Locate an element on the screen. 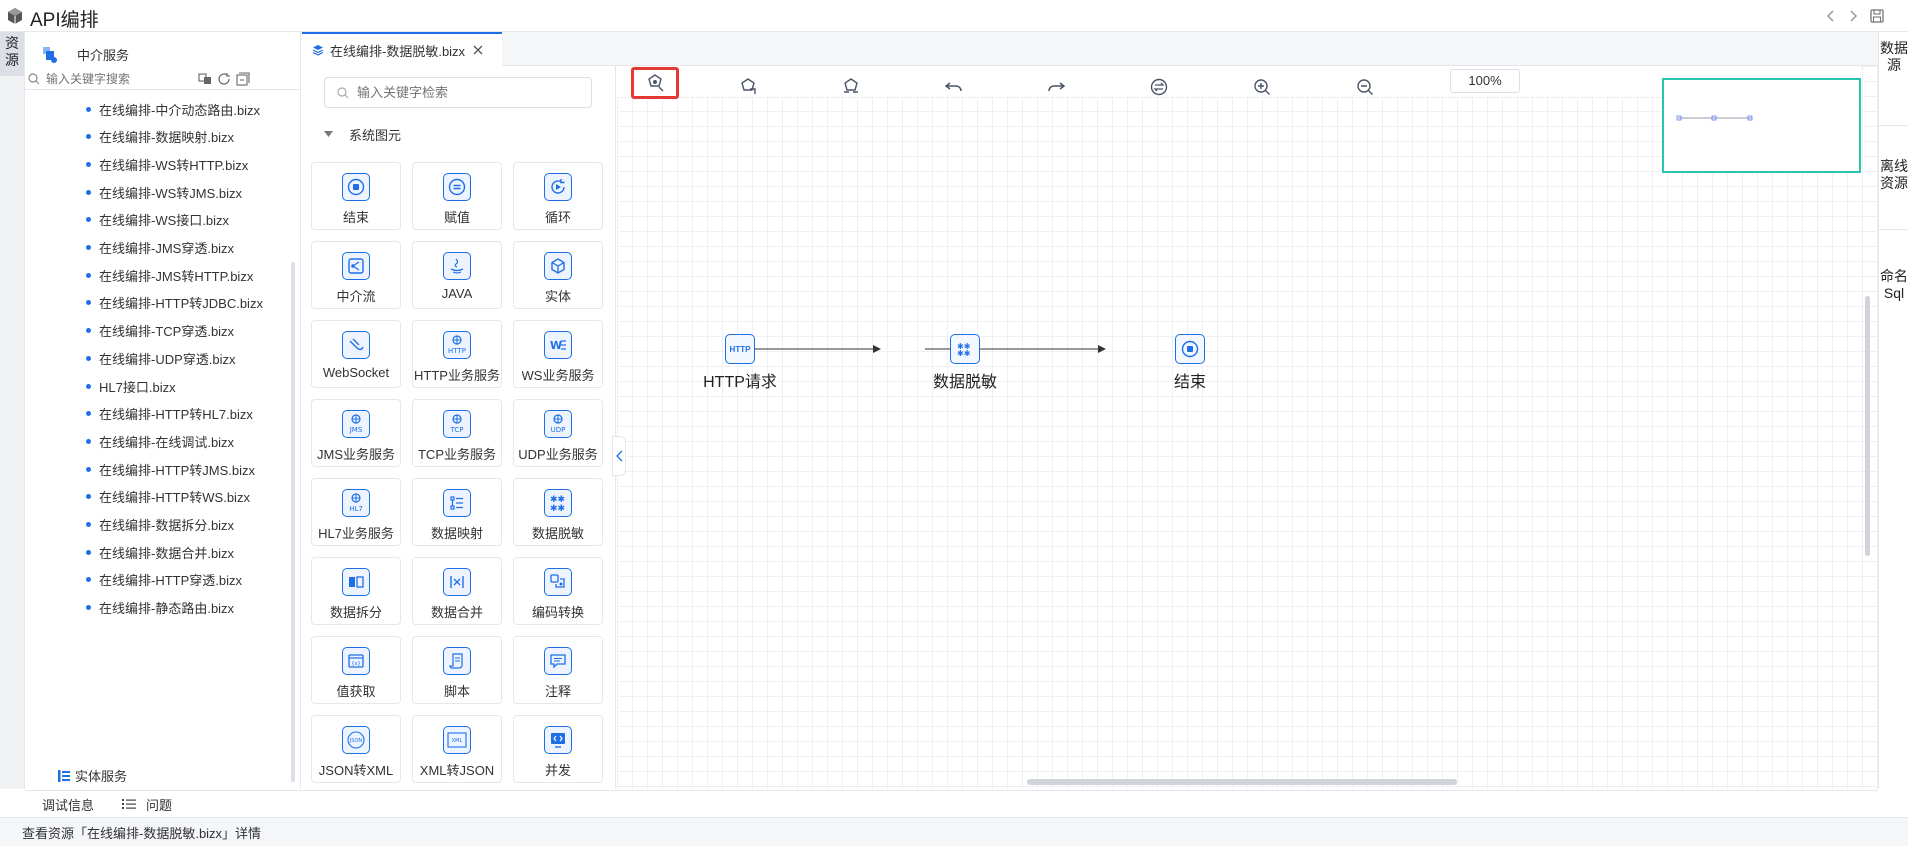 This screenshot has width=1908, height=846. palette-item: {x} 值获取 is located at coordinates (356, 670).